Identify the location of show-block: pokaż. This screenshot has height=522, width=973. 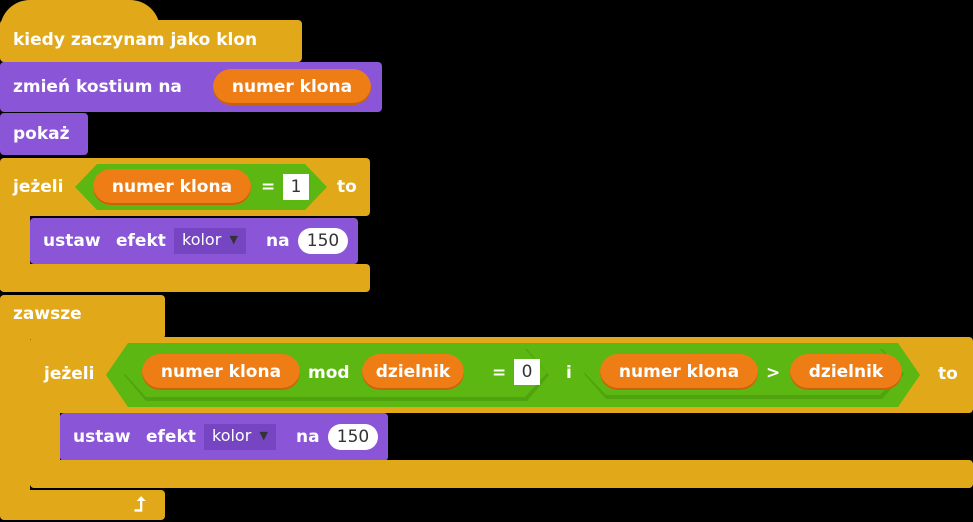
(44, 134).